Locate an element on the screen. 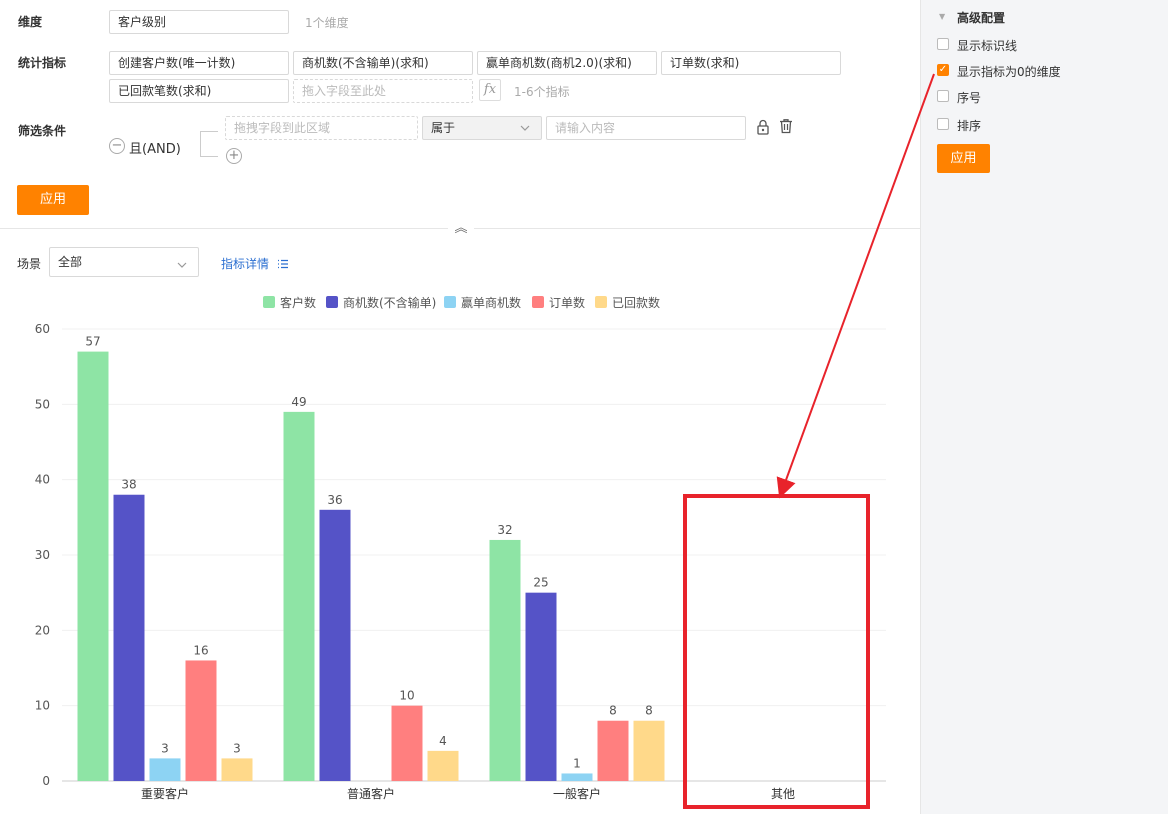 This screenshot has width=1168, height=814. bar-value-label: 10 is located at coordinates (406, 696).